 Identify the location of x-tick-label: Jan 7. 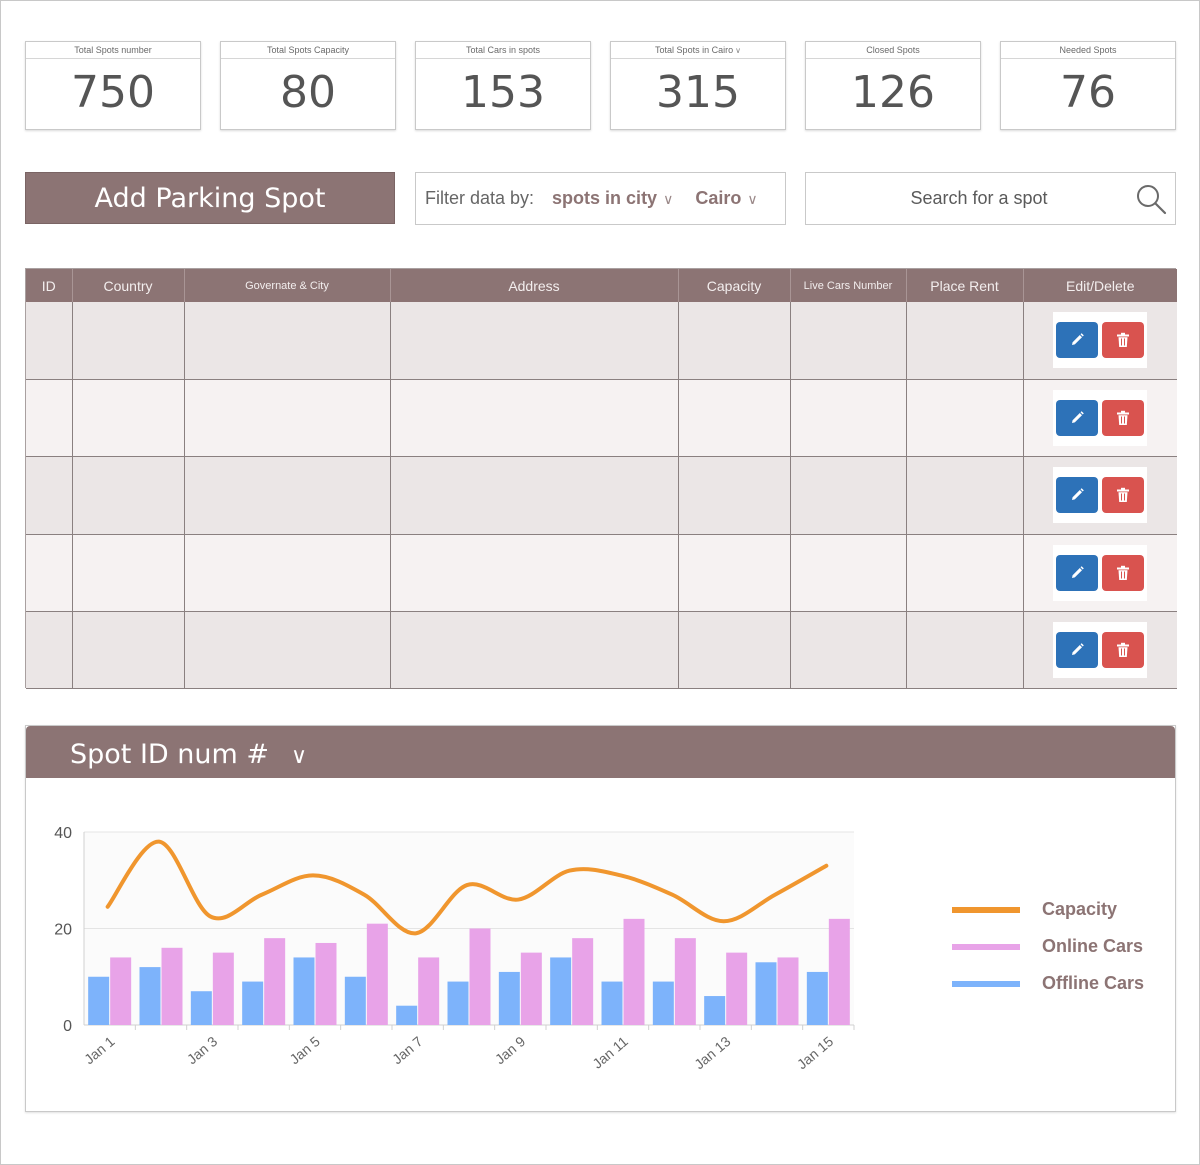
(407, 1050).